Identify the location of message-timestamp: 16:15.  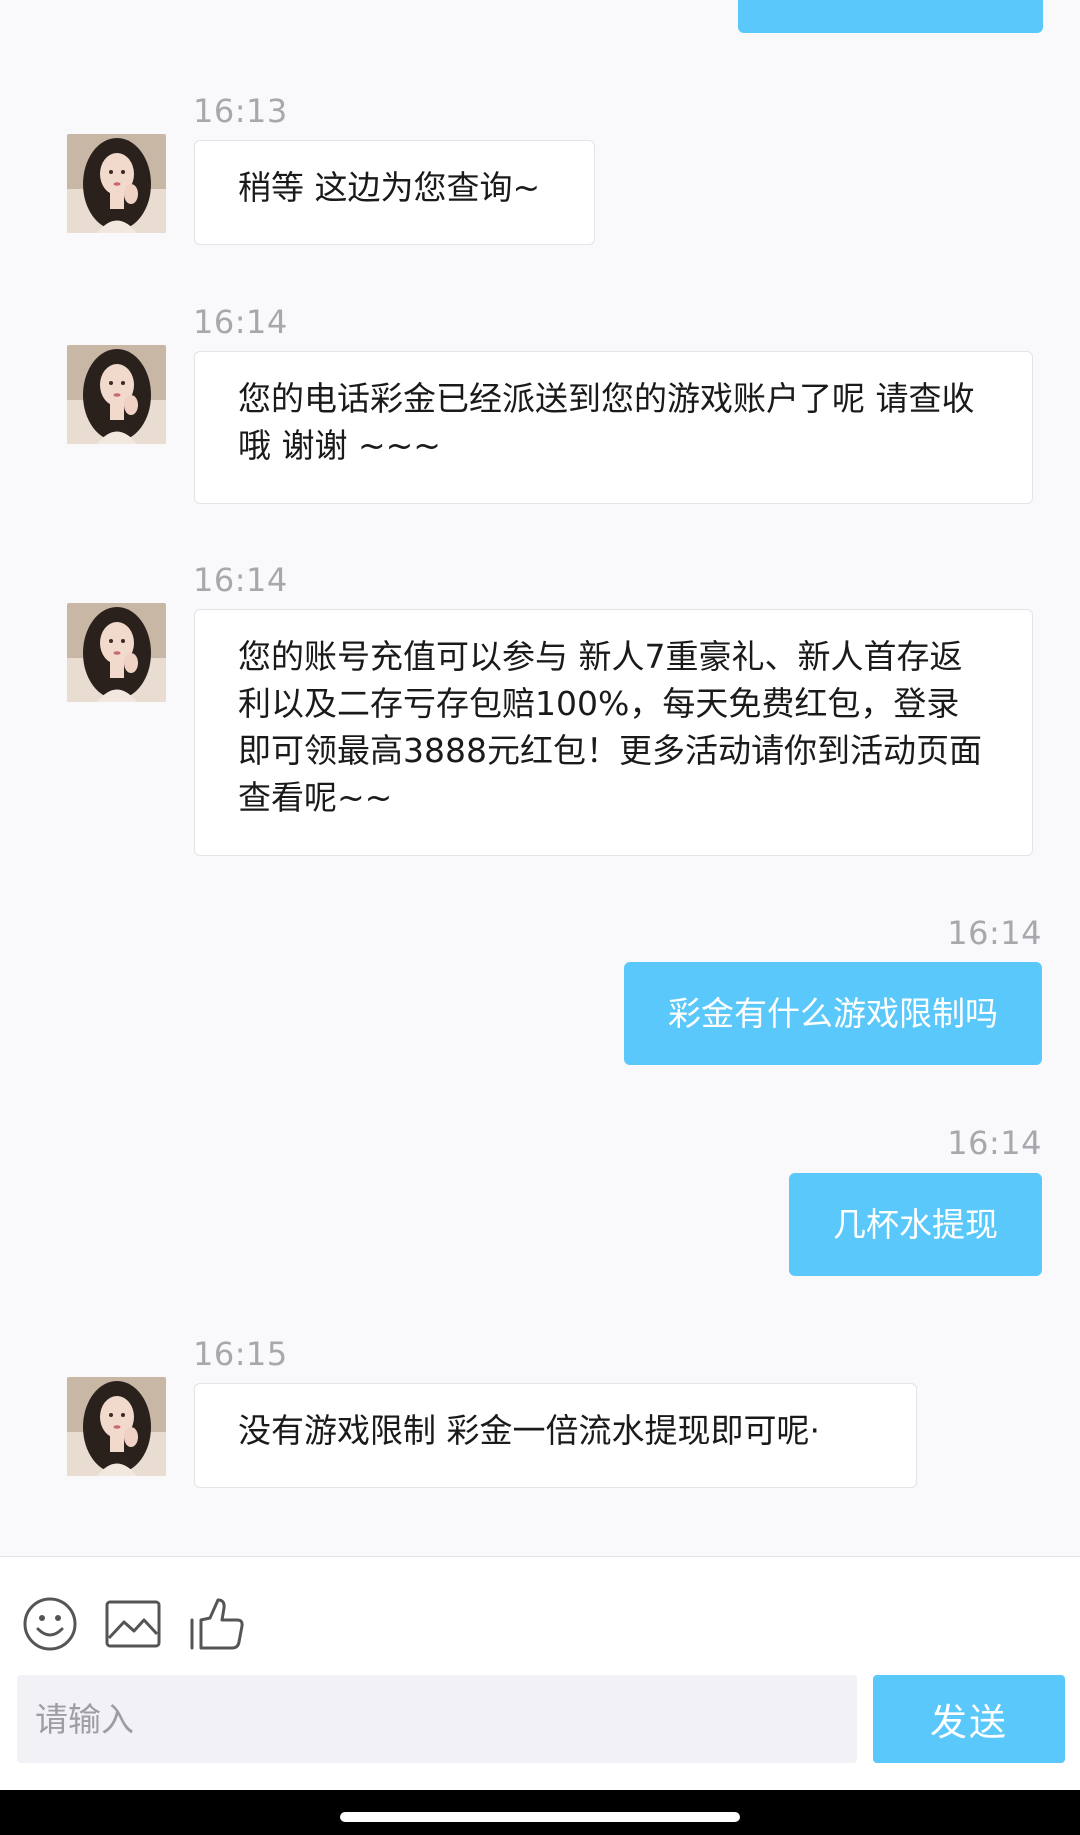
(240, 1354).